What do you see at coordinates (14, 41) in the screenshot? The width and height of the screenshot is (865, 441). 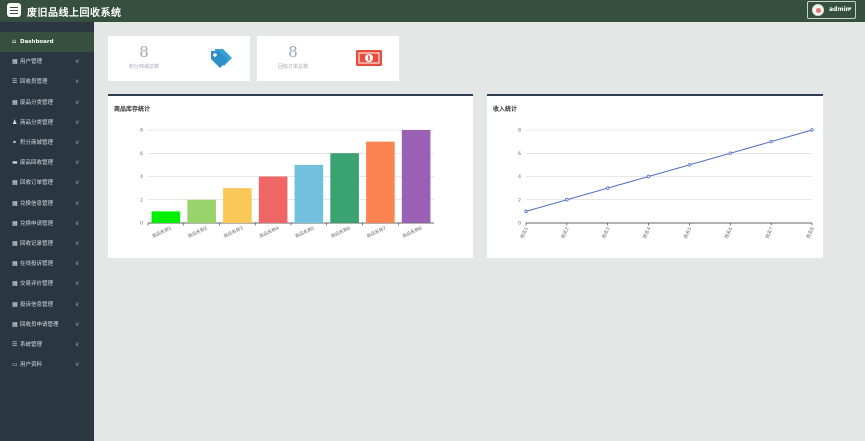 I see `home-icon: ⌂` at bounding box center [14, 41].